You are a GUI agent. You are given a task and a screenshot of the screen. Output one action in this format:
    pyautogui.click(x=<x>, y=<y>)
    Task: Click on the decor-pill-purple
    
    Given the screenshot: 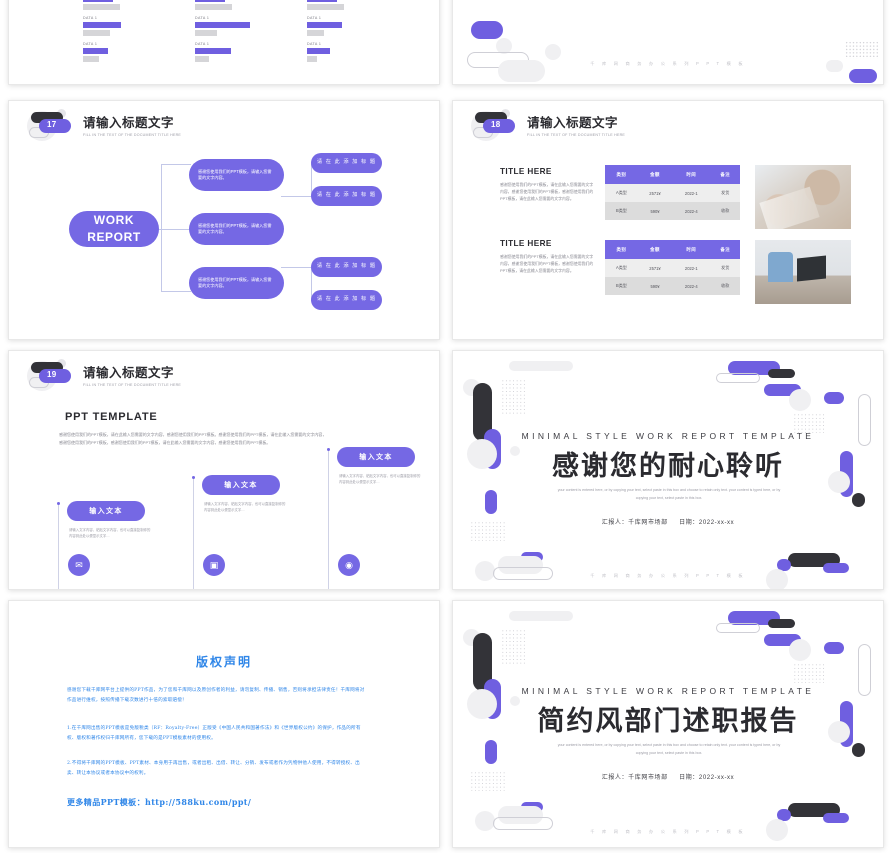 What is the action you would take?
    pyautogui.click(x=863, y=76)
    